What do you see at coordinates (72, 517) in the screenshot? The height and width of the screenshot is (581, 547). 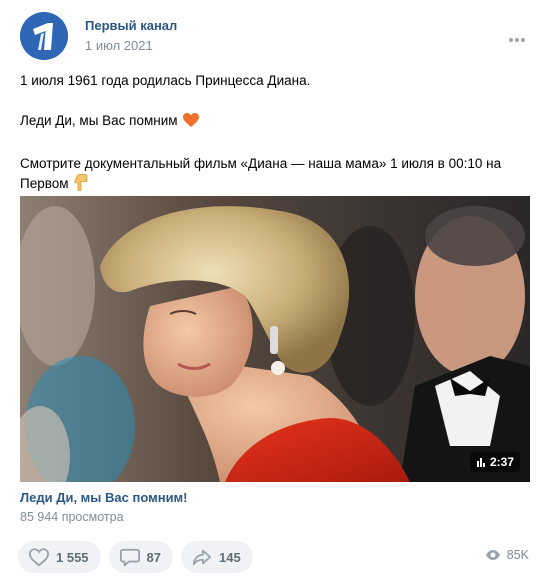 I see `video-views: 85 944 просмотра` at bounding box center [72, 517].